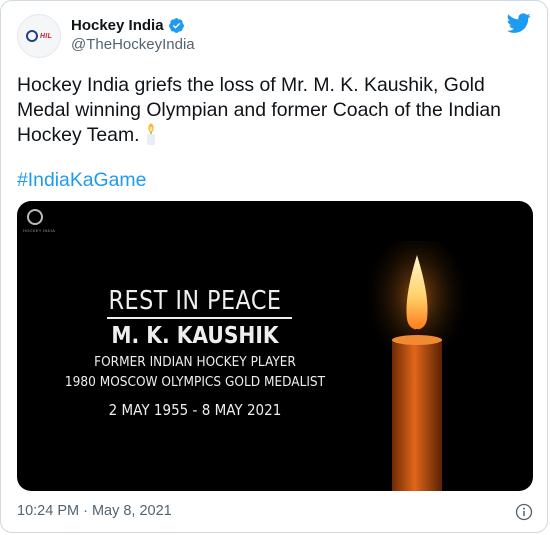 Image resolution: width=550 pixels, height=535 pixels. What do you see at coordinates (524, 512) in the screenshot?
I see `info-icon` at bounding box center [524, 512].